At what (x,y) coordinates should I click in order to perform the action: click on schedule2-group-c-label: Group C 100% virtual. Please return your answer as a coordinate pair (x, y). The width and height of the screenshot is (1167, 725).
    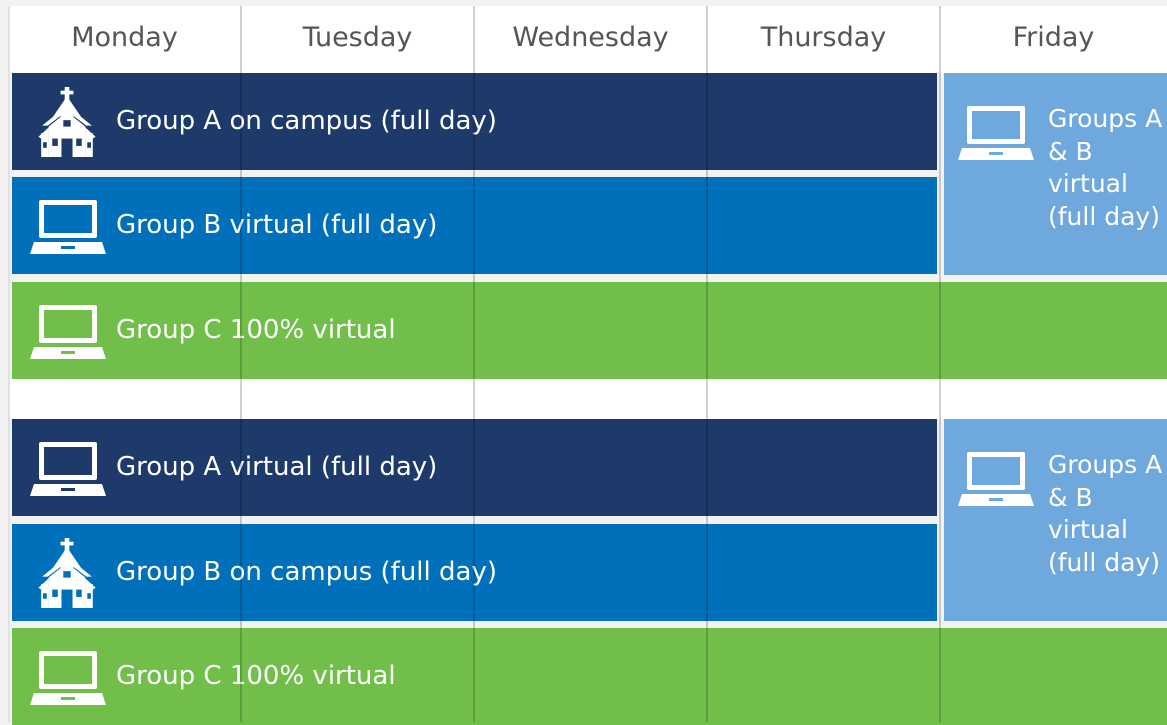
    Looking at the image, I should click on (256, 676).